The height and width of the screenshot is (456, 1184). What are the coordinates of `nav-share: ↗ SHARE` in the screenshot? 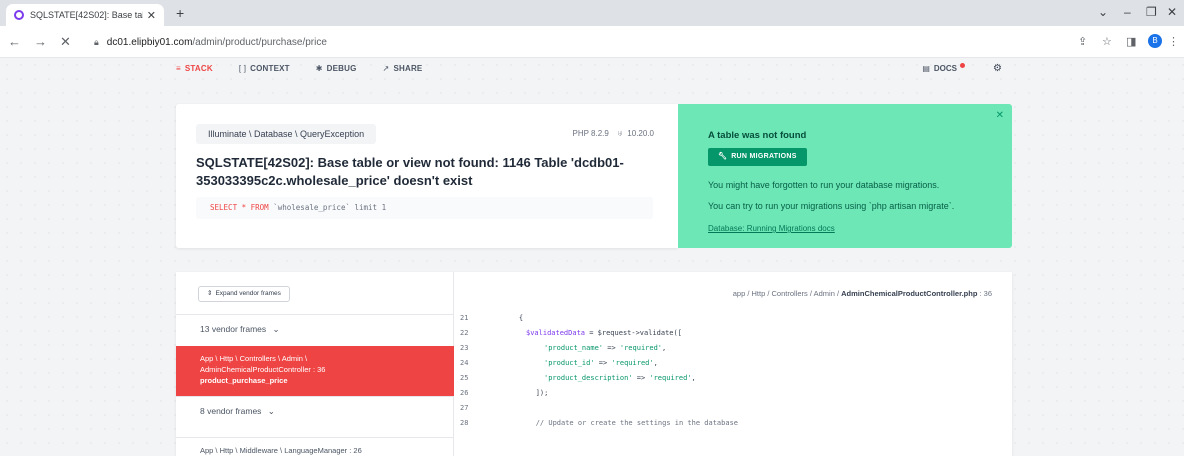 It's located at (403, 68).